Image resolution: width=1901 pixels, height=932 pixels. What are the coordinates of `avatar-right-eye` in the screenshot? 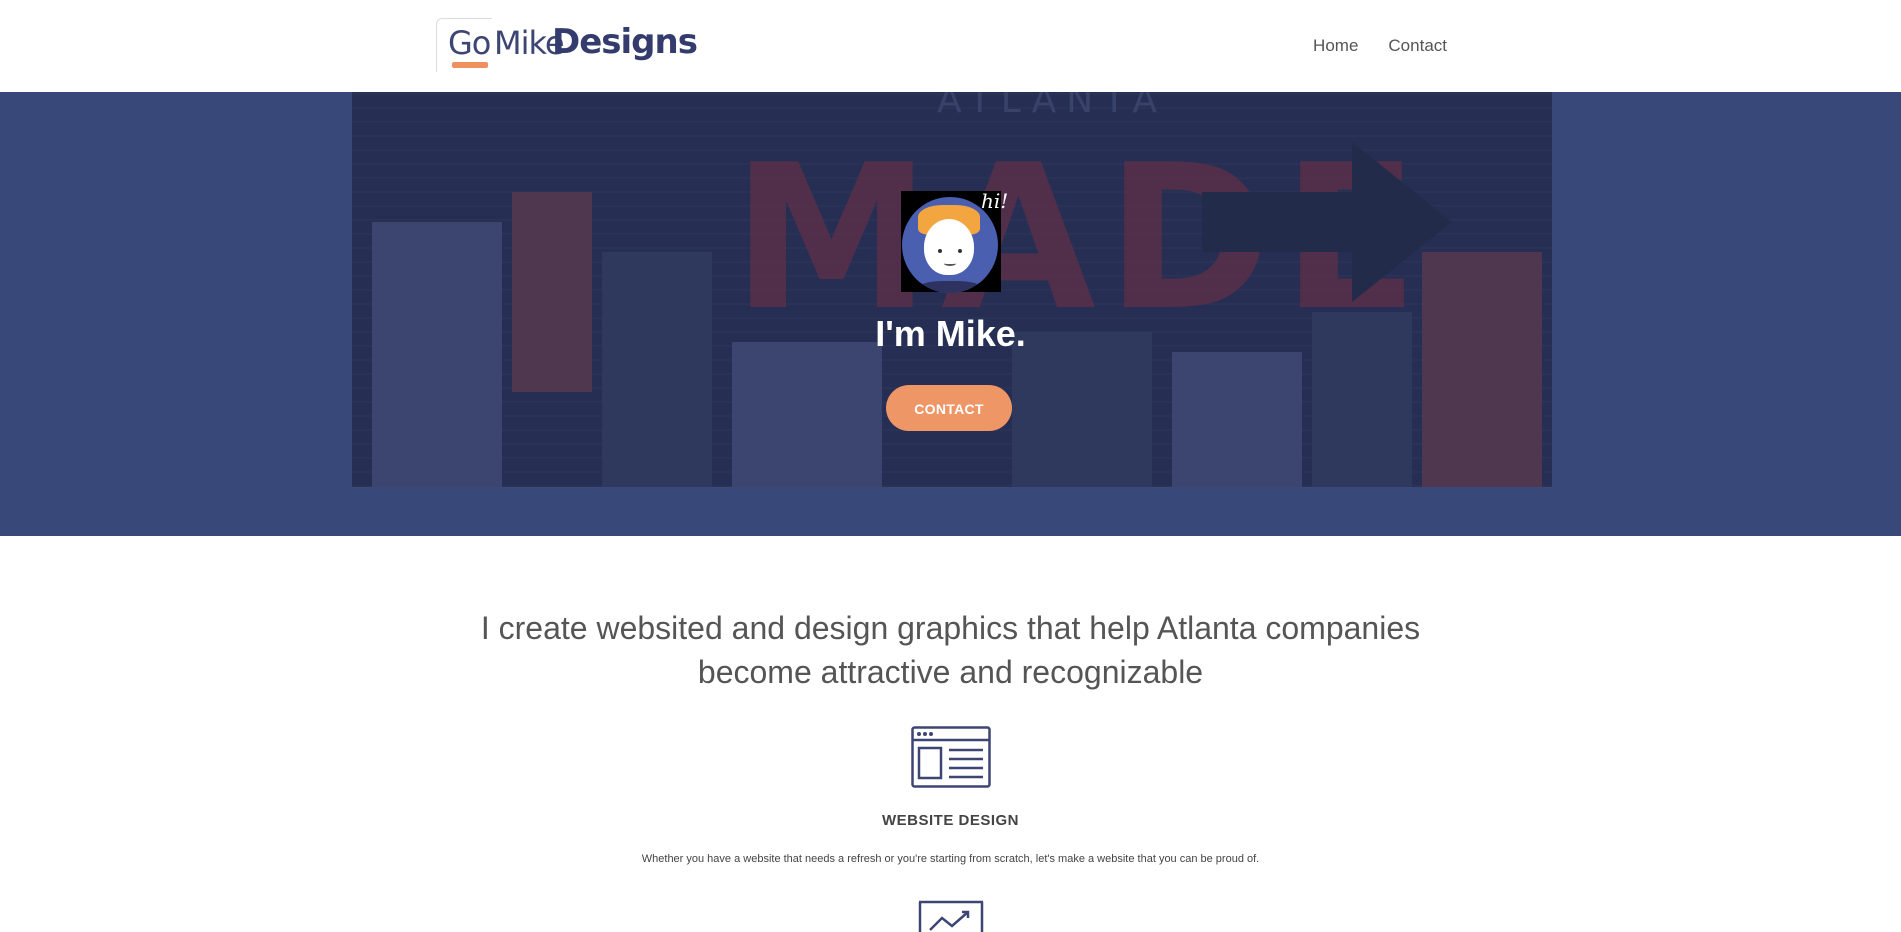 It's located at (960, 251).